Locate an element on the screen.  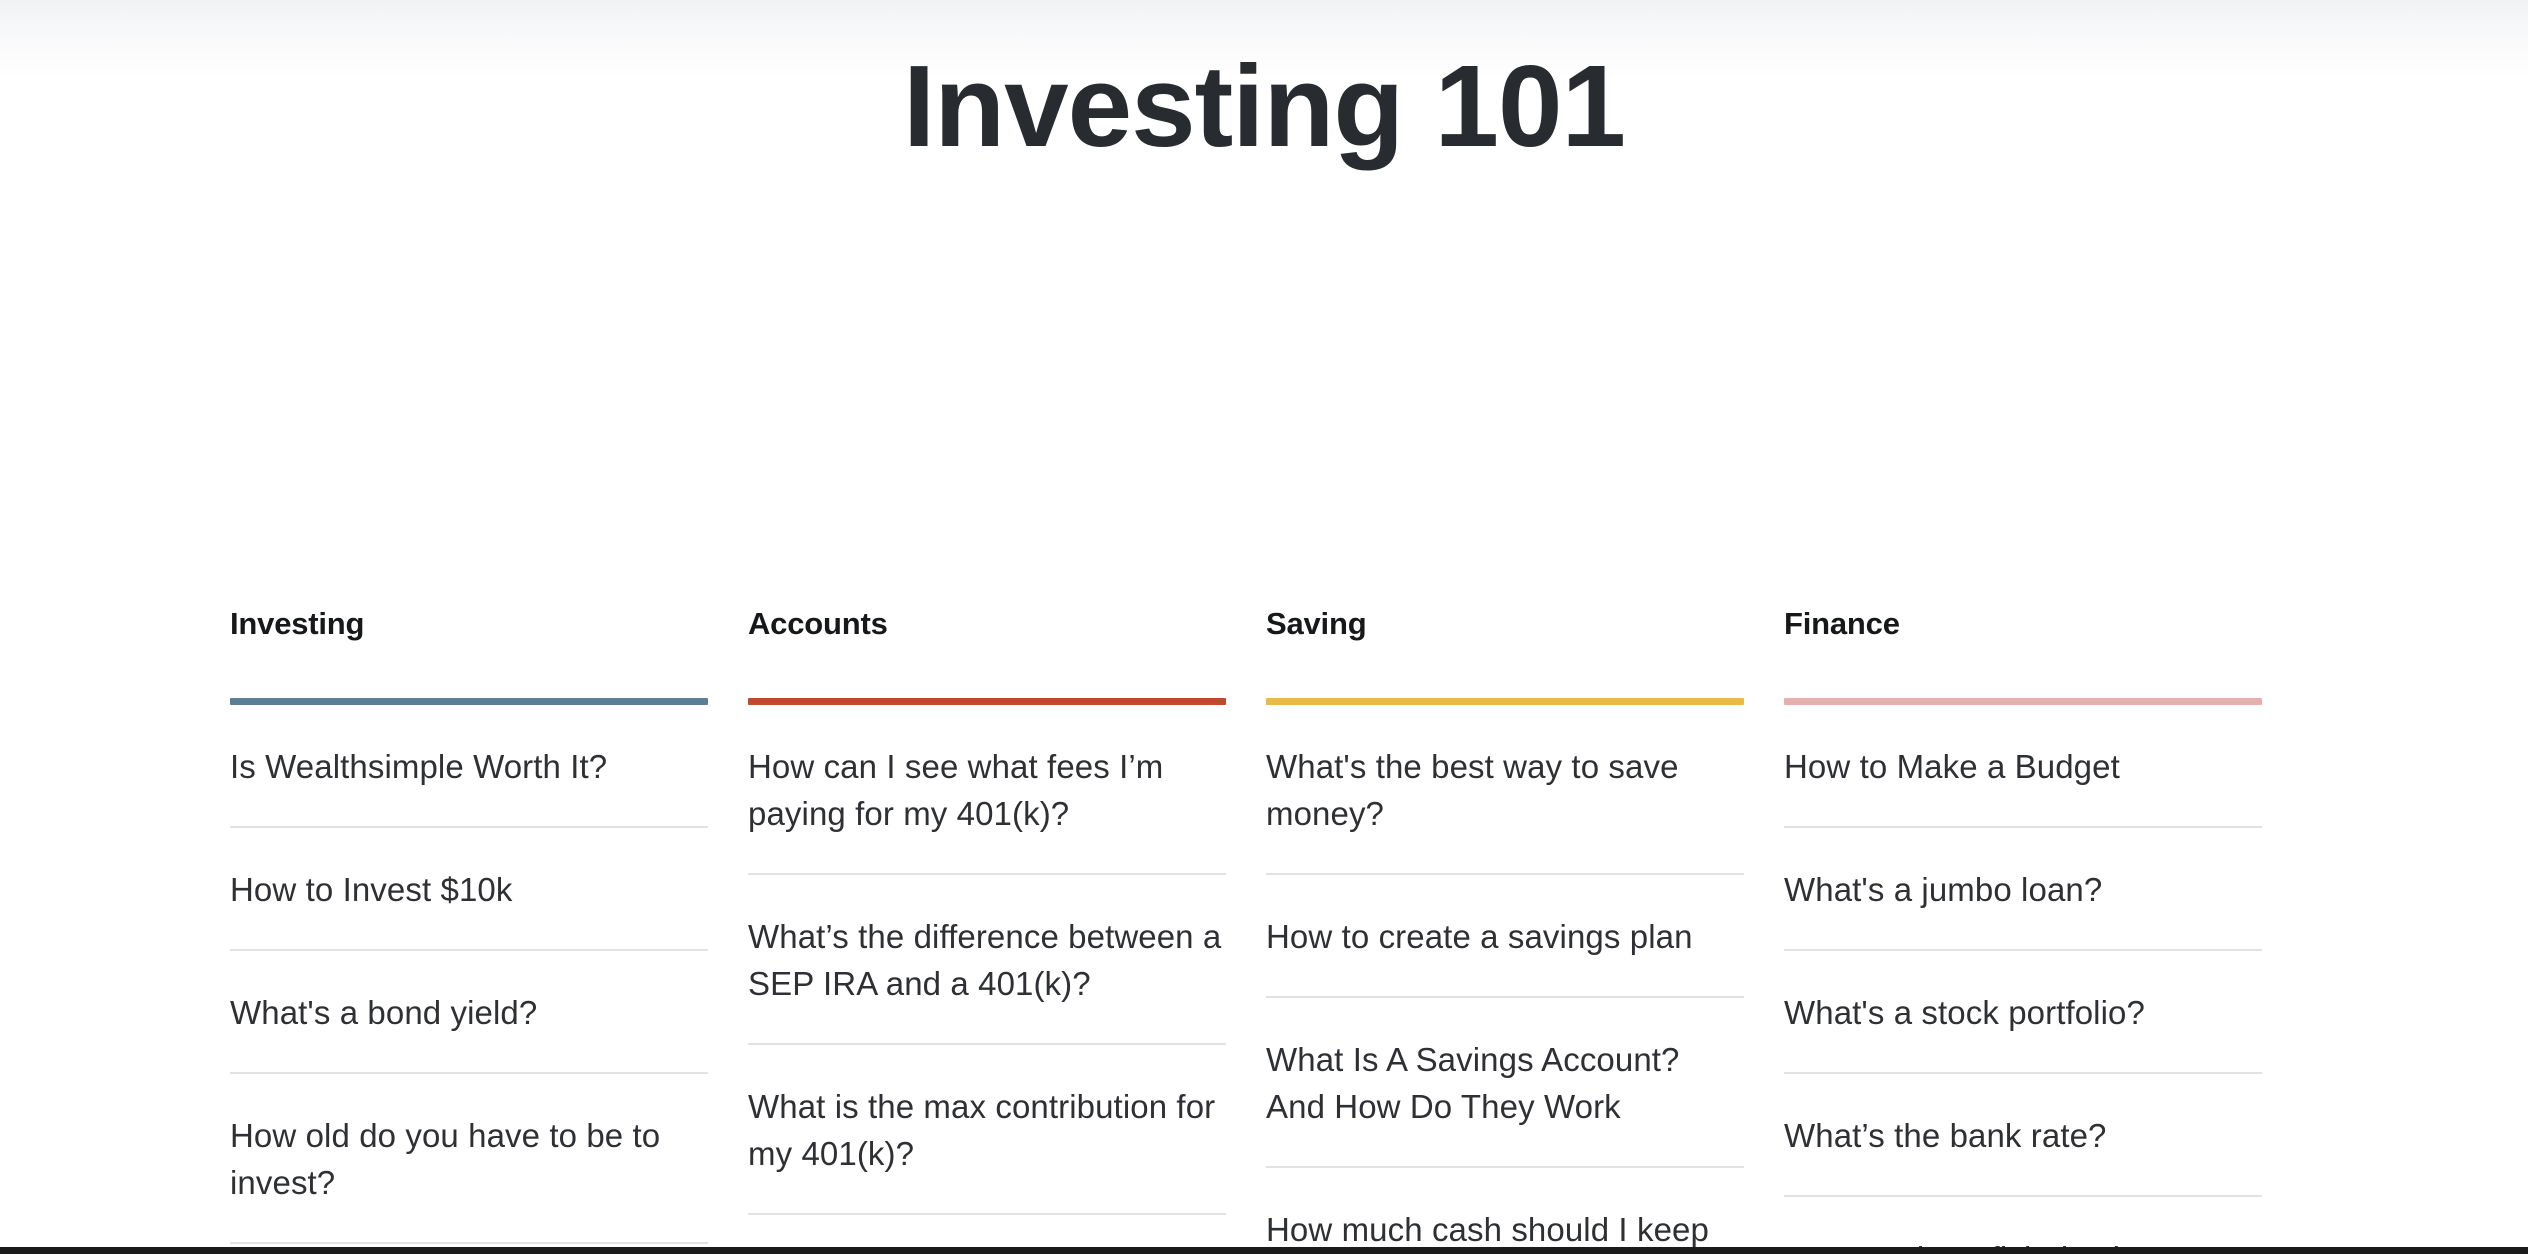
article-link: How to Make a Budget is located at coordinates (2023, 765).